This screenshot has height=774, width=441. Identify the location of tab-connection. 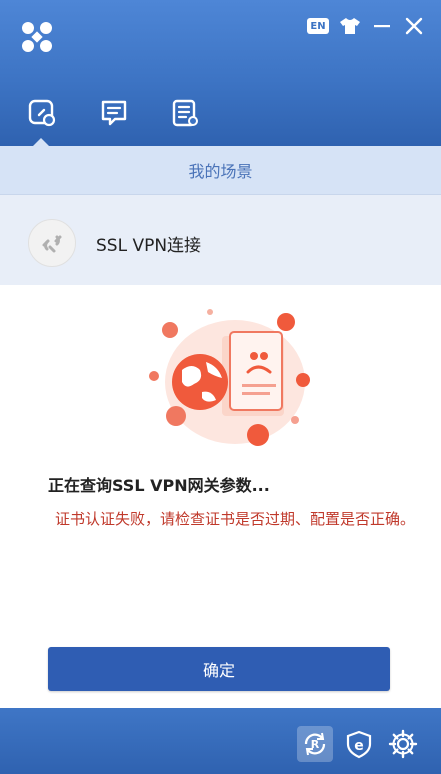
(42, 113).